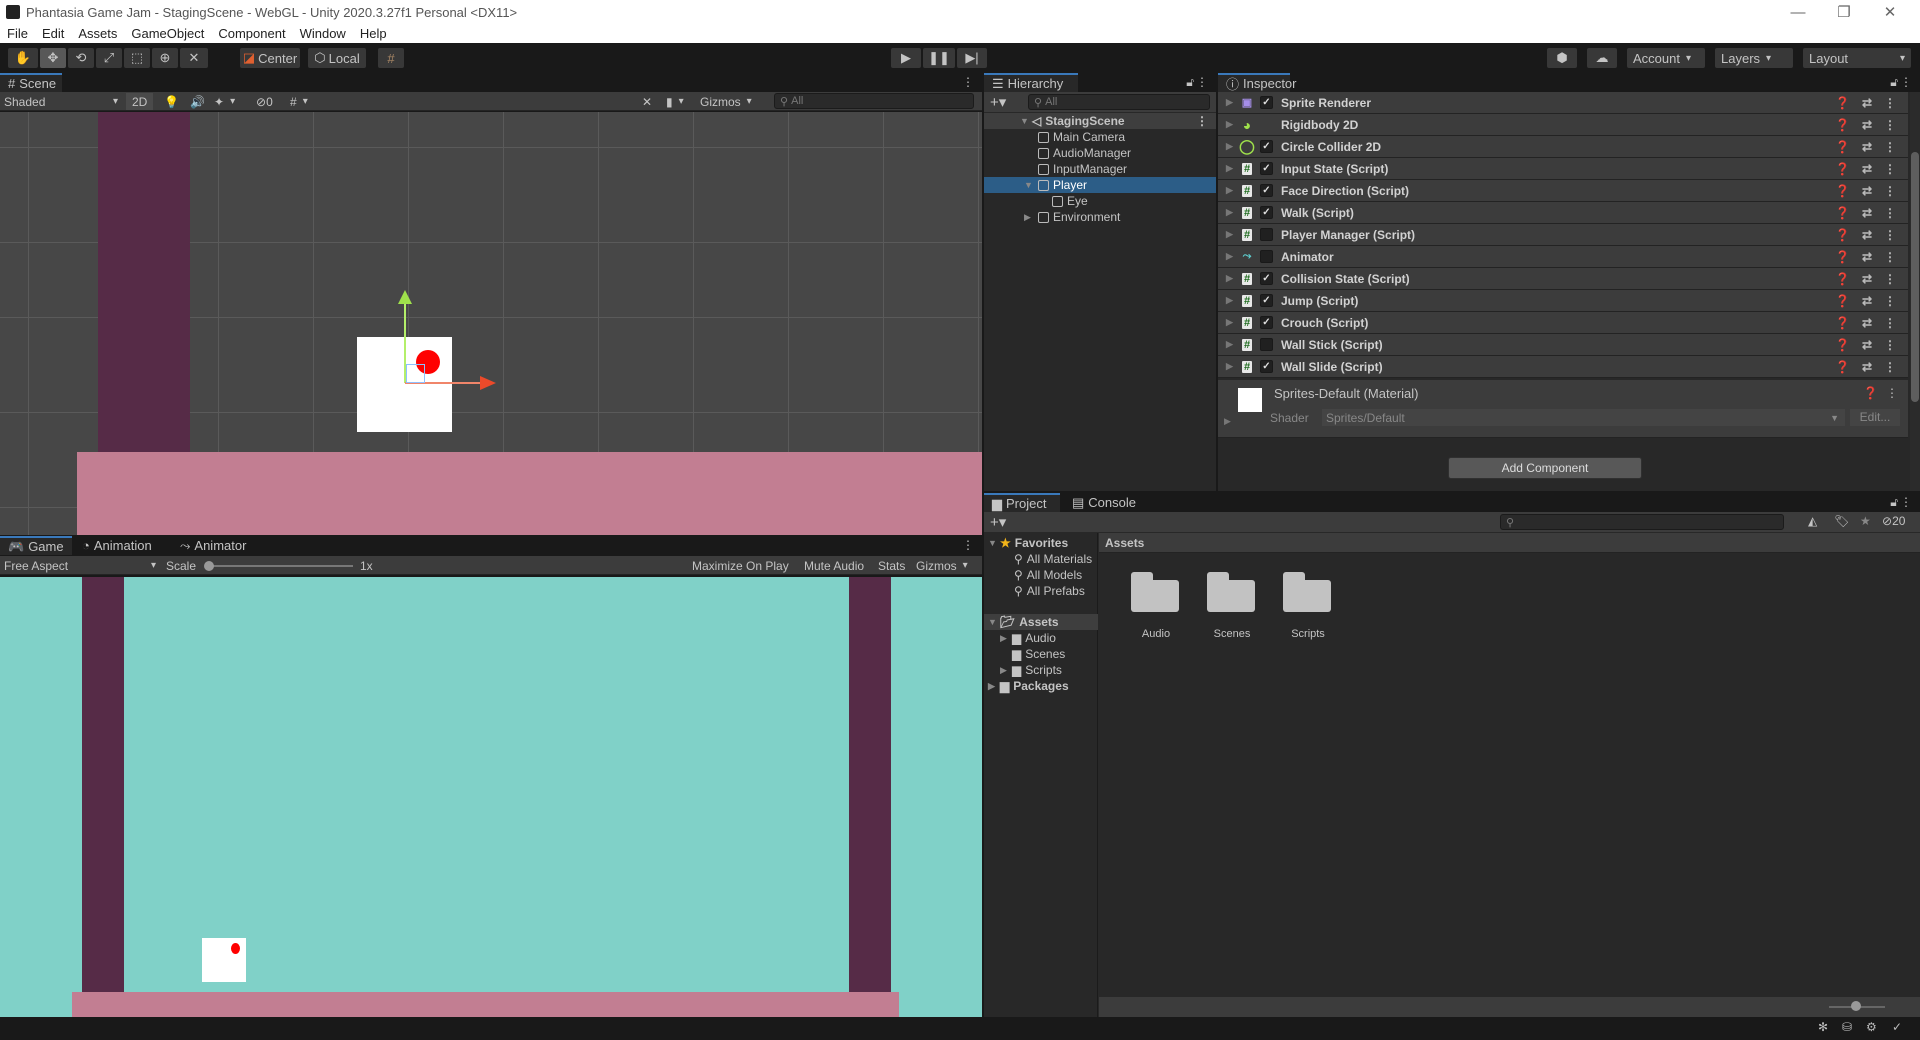 The image size is (1920, 1040). Describe the element at coordinates (1642, 522) in the screenshot. I see `project-search-input: ⚲` at that location.